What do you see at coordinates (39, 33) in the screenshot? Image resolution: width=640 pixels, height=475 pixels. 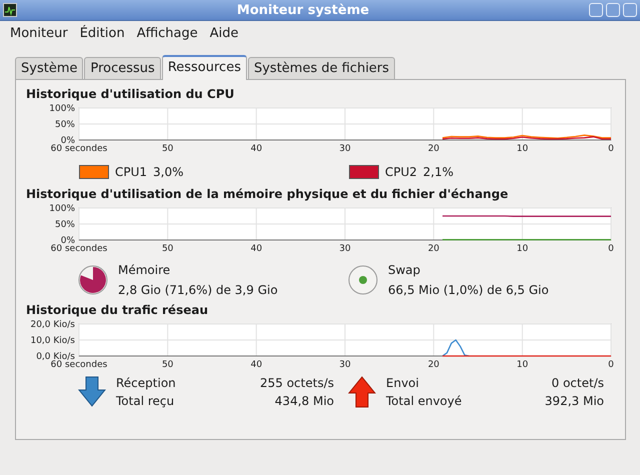 I see `menu-item: Moniteur` at bounding box center [39, 33].